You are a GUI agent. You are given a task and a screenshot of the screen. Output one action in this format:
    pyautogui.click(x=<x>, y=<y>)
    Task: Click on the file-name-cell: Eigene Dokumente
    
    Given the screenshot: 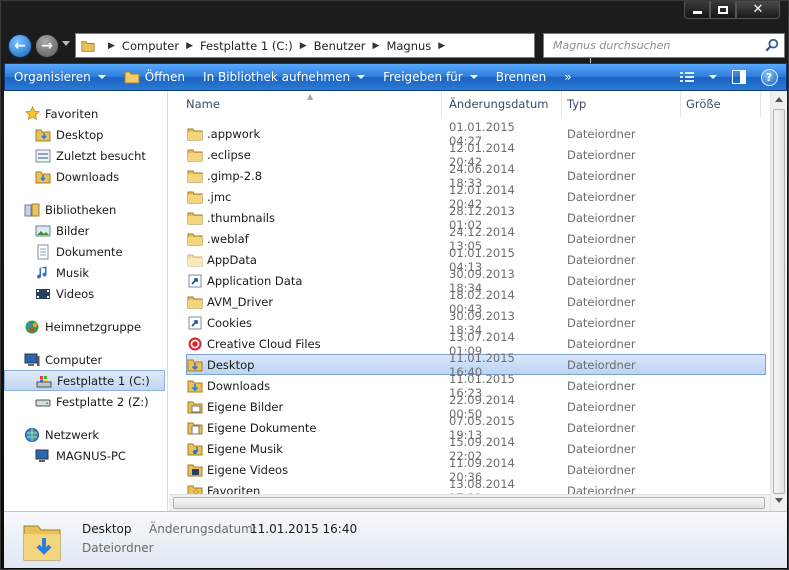 What is the action you would take?
    pyautogui.click(x=307, y=428)
    